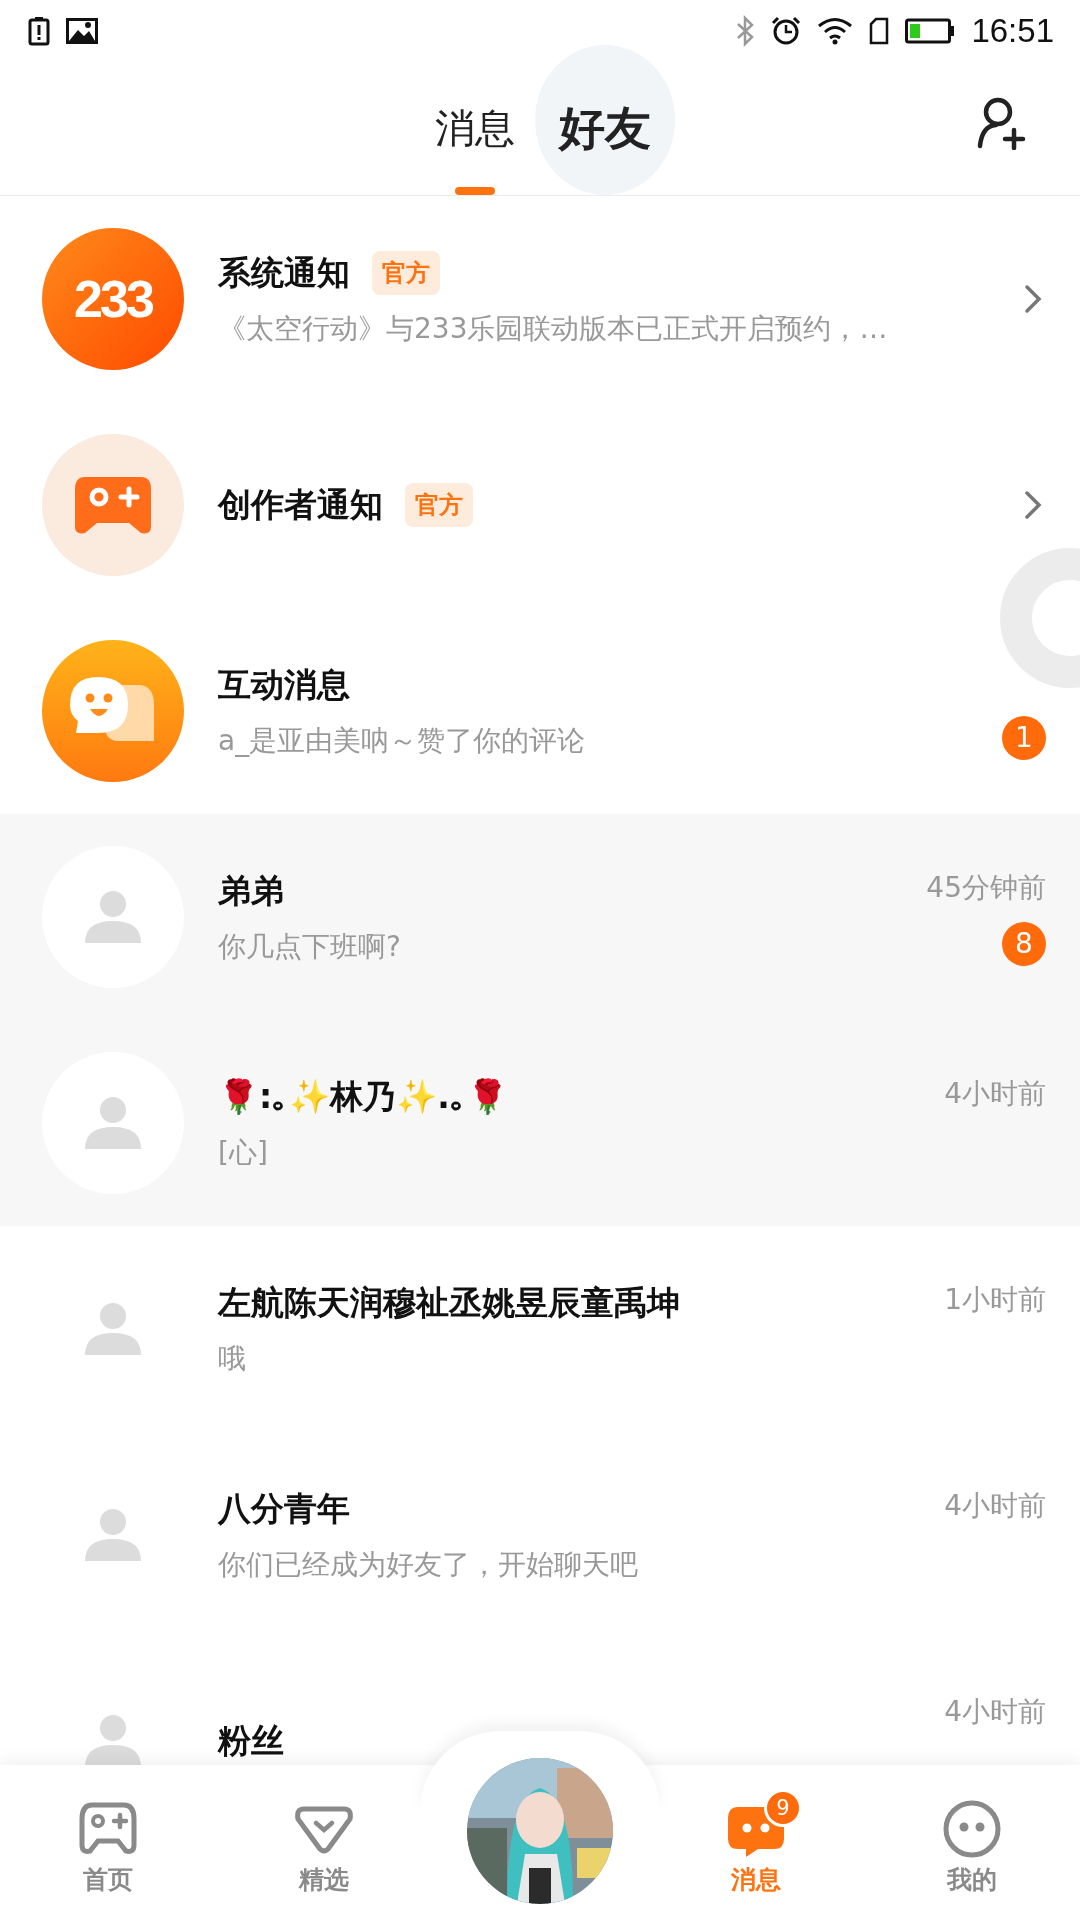 The width and height of the screenshot is (1080, 1920). Describe the element at coordinates (300, 504) in the screenshot. I see `contact-name: 创作者通知` at that location.